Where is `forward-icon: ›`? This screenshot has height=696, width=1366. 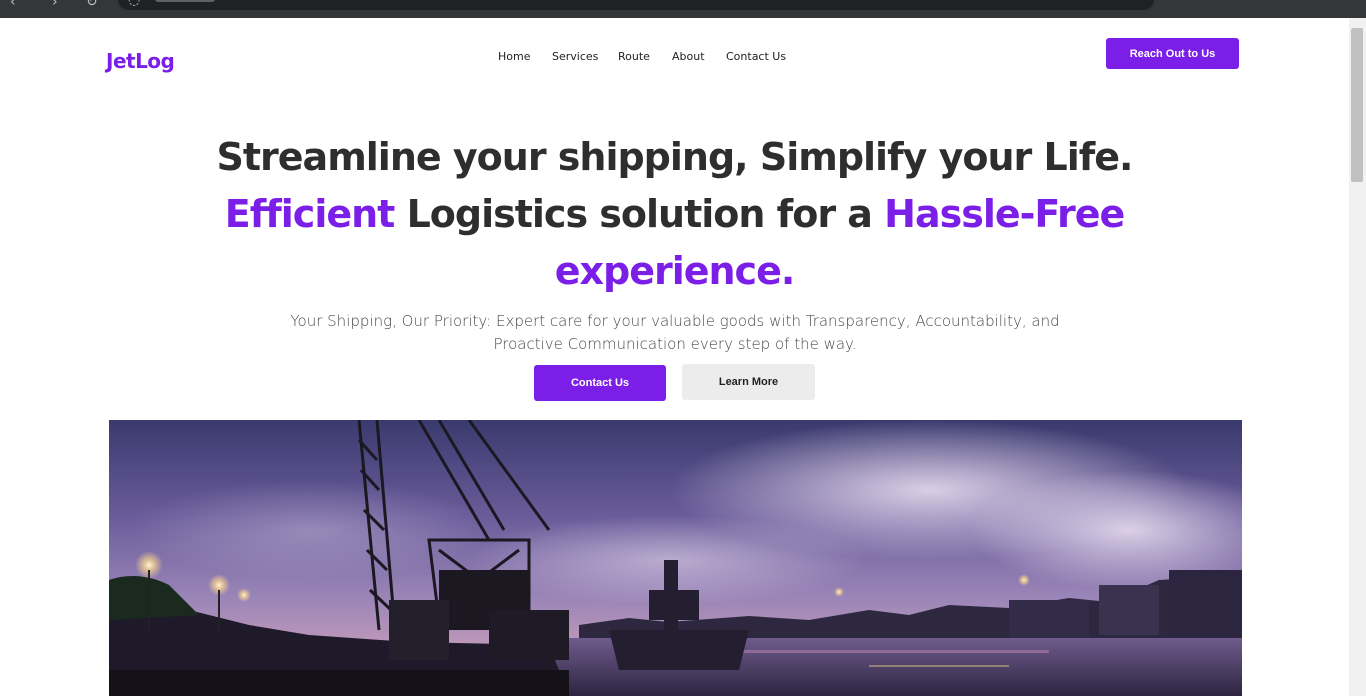 forward-icon: › is located at coordinates (55, 5).